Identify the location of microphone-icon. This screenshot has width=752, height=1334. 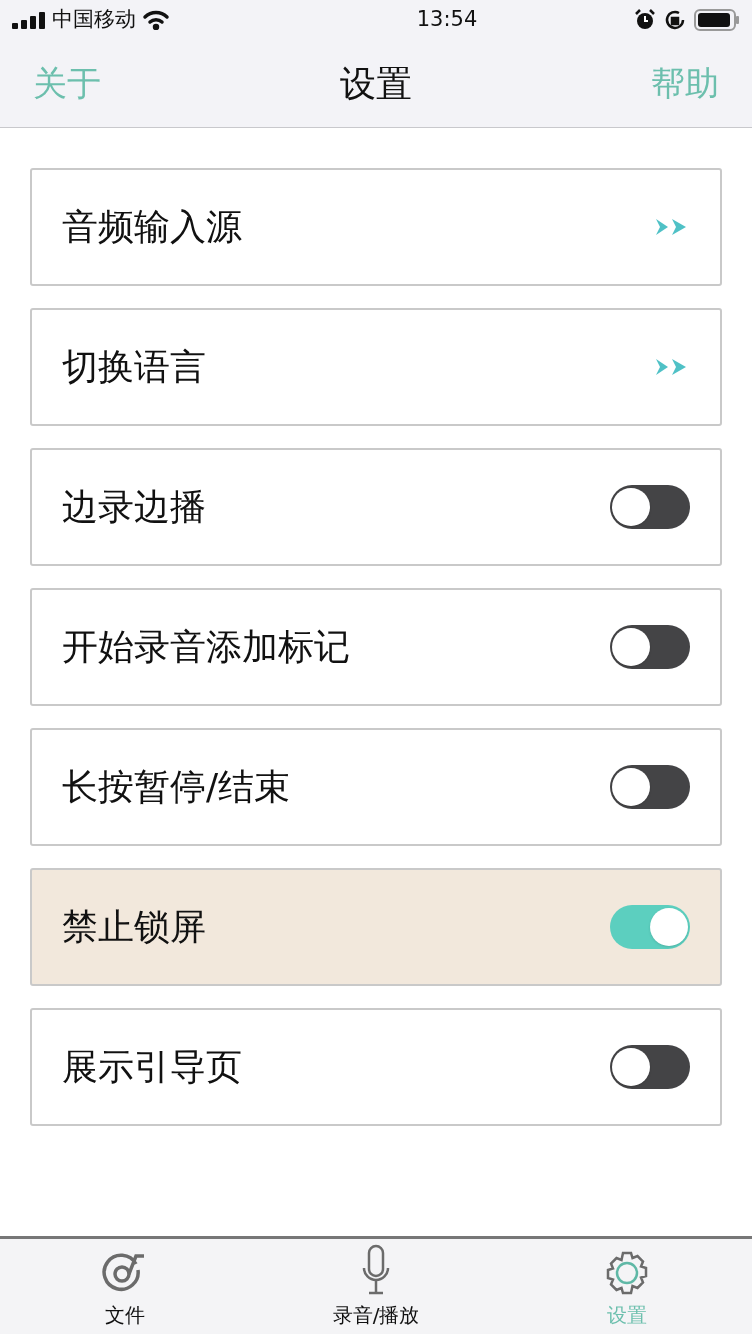
(376, 1270).